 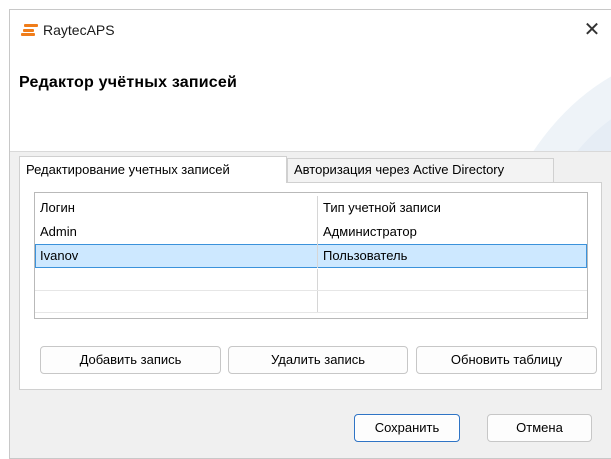 I want to click on table-row: Admin Администратор, so click(x=311, y=232).